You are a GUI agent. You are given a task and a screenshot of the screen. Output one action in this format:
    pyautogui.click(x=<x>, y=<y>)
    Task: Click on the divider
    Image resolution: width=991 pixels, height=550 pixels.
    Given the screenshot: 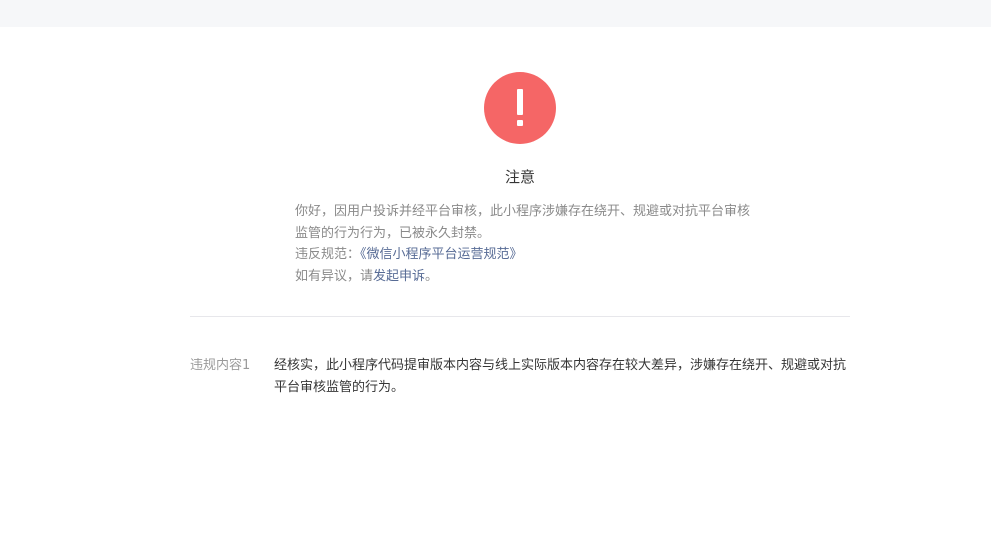 What is the action you would take?
    pyautogui.click(x=520, y=316)
    